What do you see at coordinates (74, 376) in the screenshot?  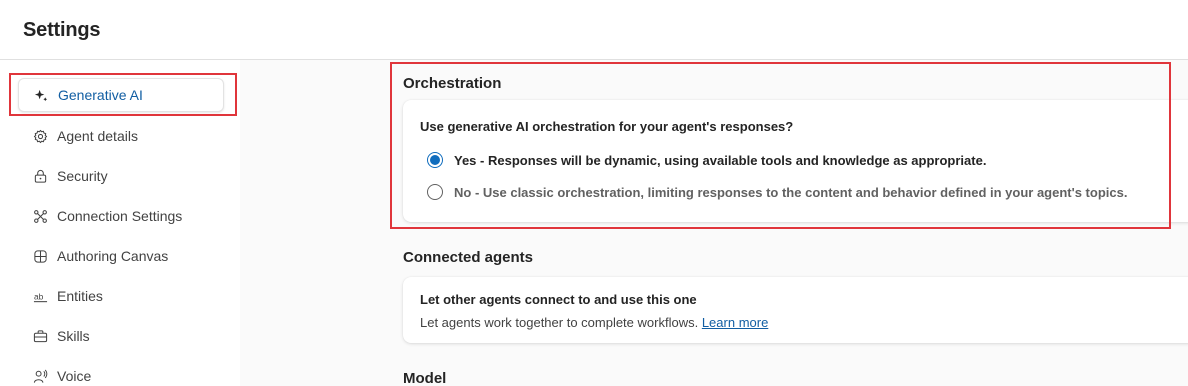 I see `sidebar-item-label: Voice` at bounding box center [74, 376].